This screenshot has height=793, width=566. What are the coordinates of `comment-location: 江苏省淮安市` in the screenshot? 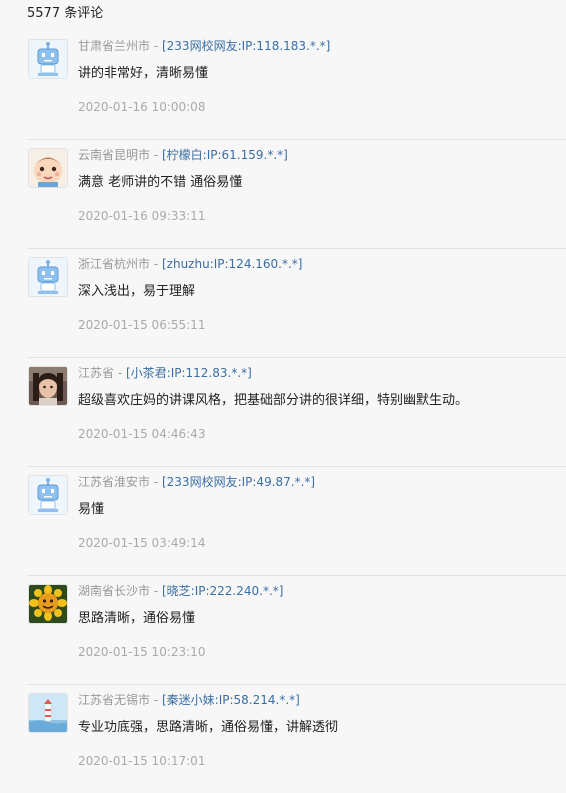 It's located at (114, 482).